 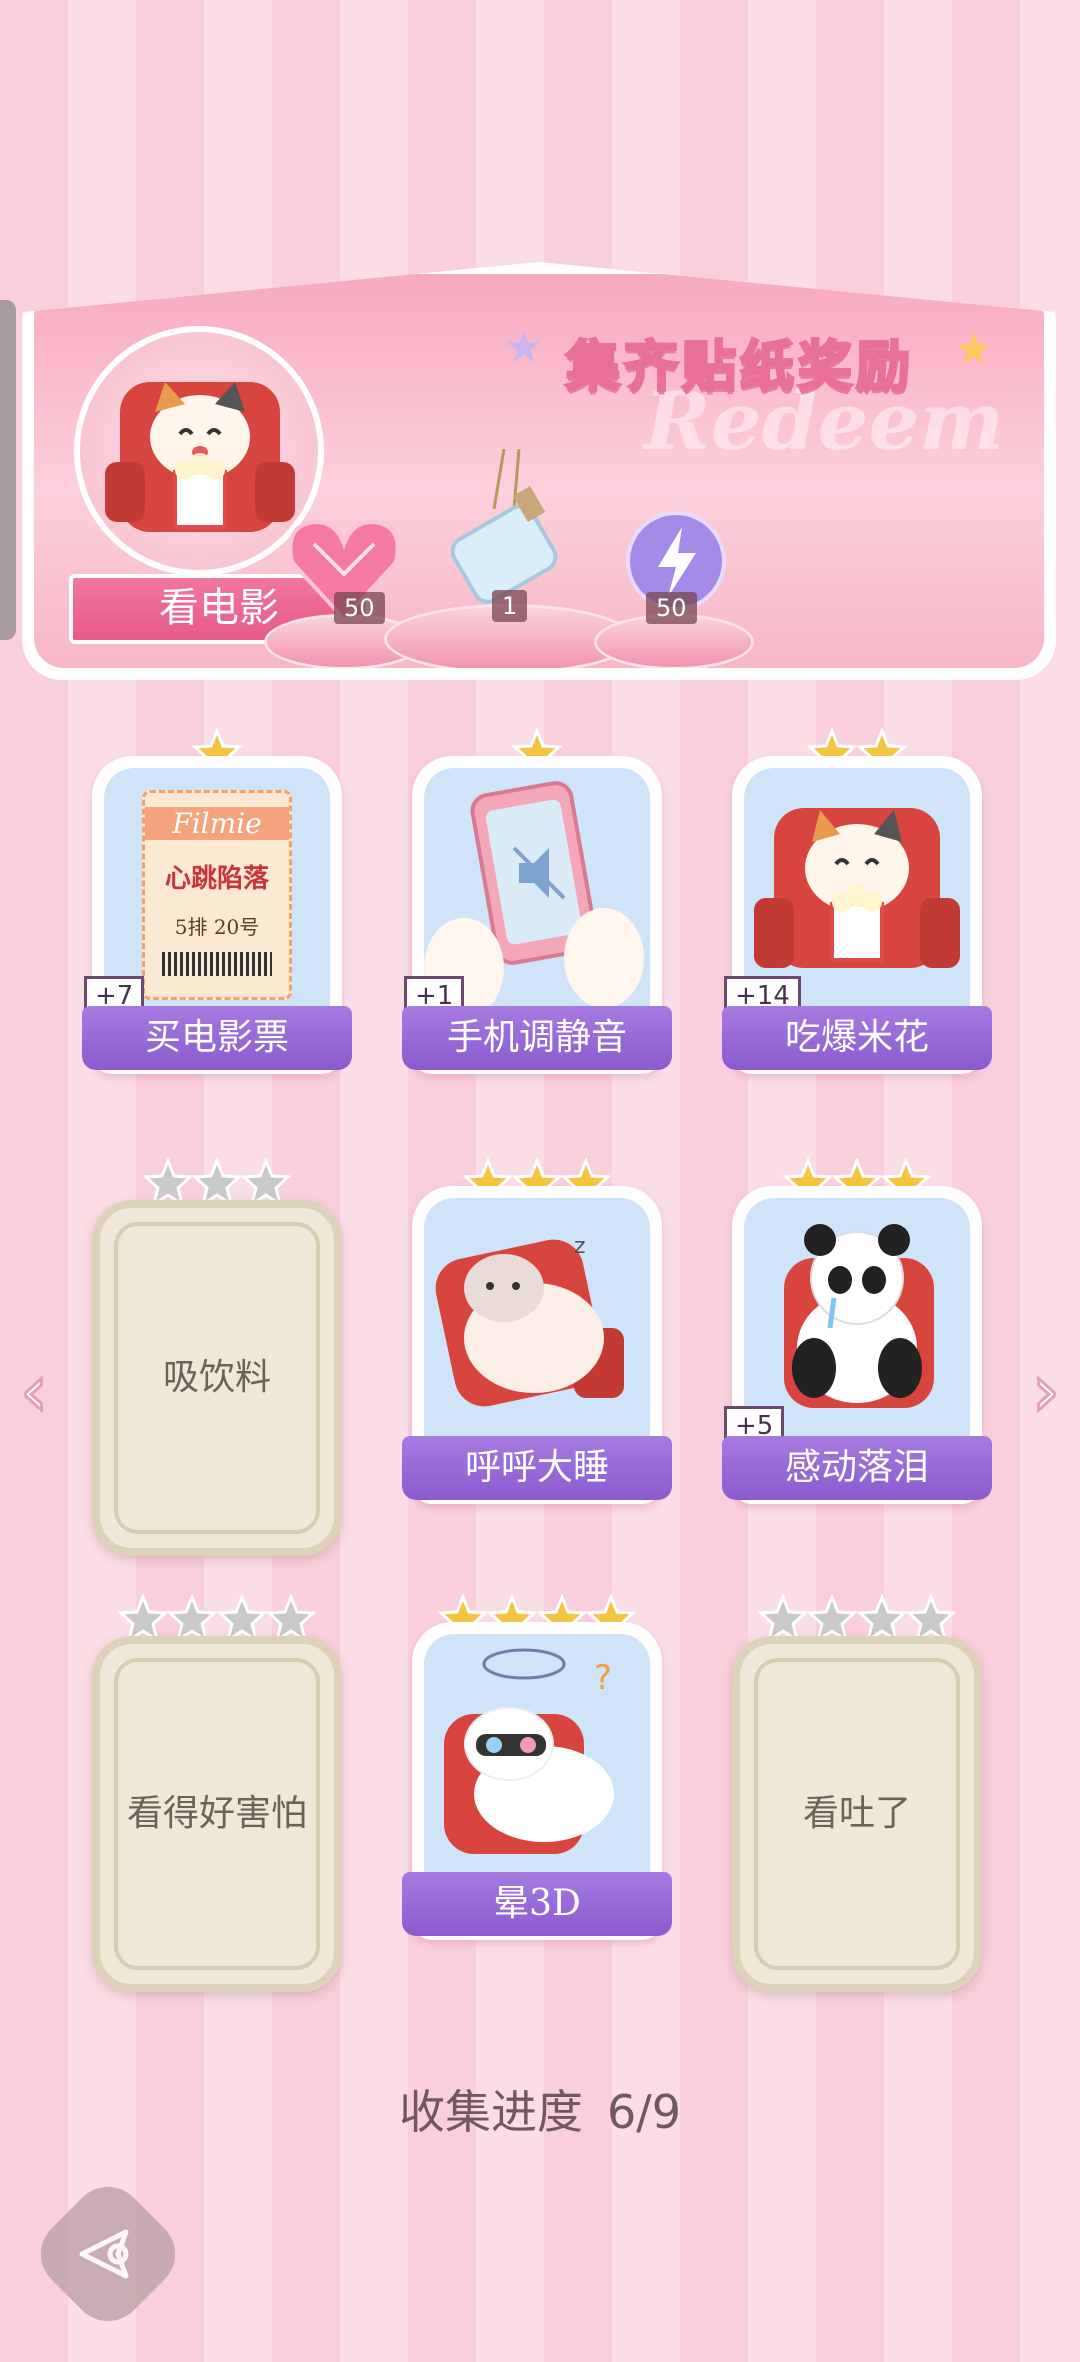 I want to click on sticker-card-eat-popcorn: +14 吃爆米花, so click(x=857, y=901).